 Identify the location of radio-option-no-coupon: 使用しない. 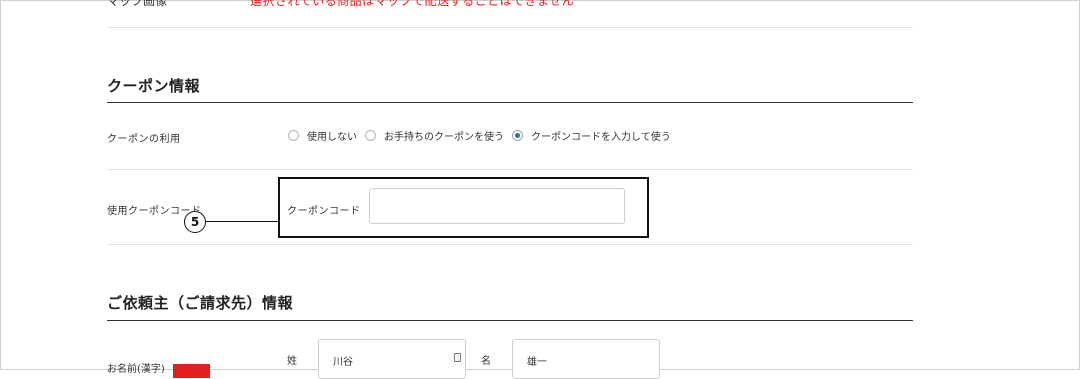
(322, 135).